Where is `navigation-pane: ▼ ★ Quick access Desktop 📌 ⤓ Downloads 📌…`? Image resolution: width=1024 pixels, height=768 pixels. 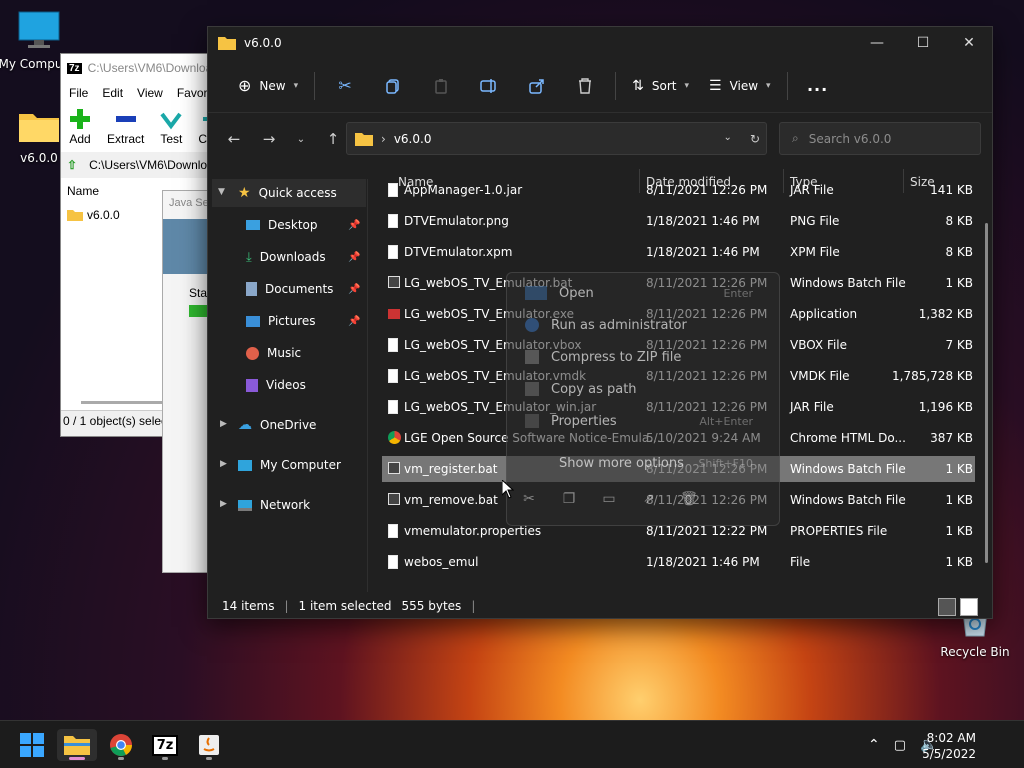 navigation-pane: ▼ ★ Quick access Desktop 📌 ⤓ Downloads 📌… is located at coordinates (288, 385).